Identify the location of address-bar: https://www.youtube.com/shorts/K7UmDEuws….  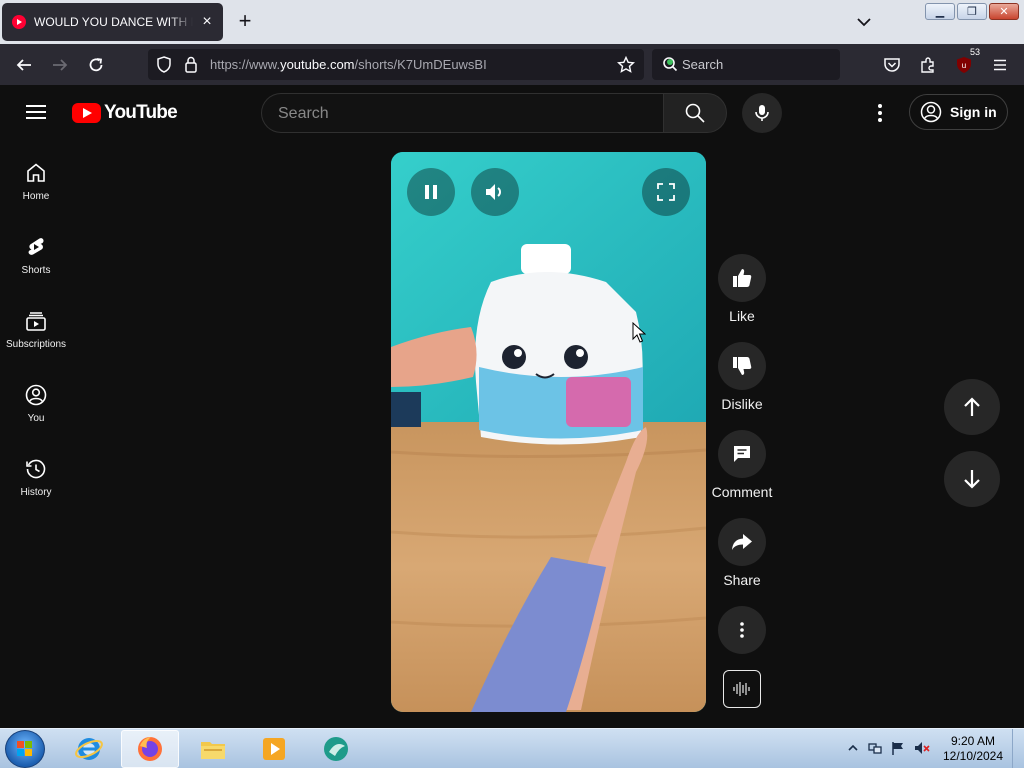
(396, 64).